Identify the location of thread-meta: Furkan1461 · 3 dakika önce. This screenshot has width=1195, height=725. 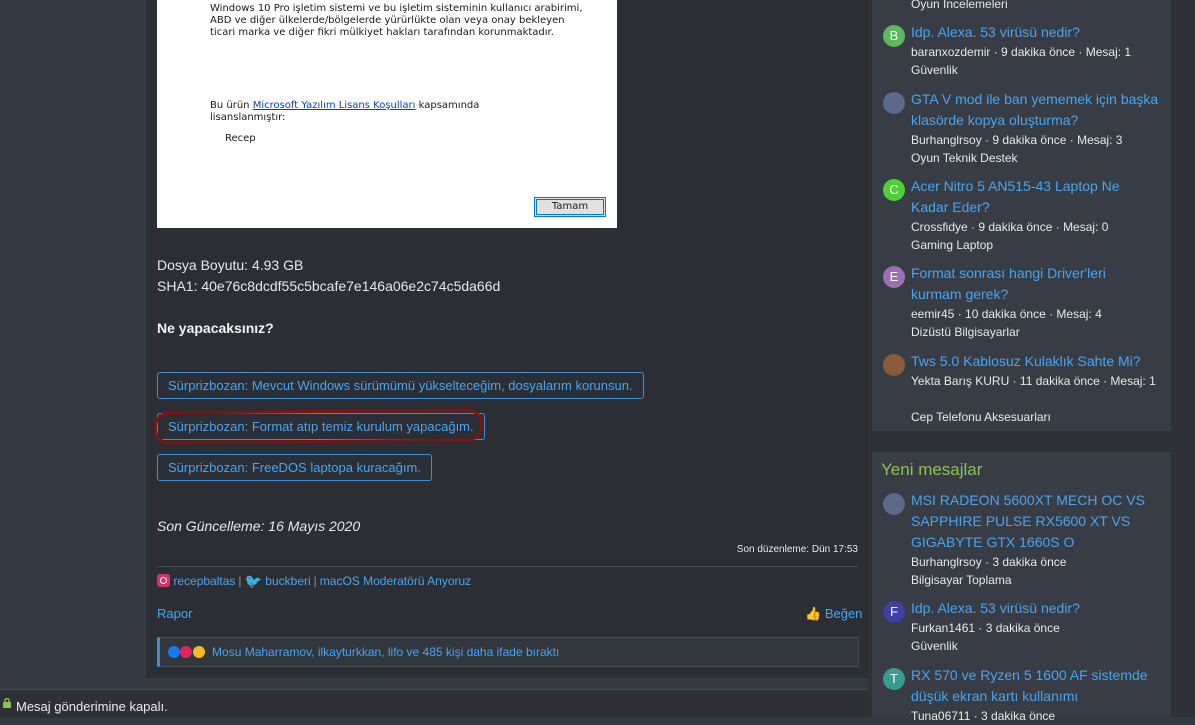
(985, 628).